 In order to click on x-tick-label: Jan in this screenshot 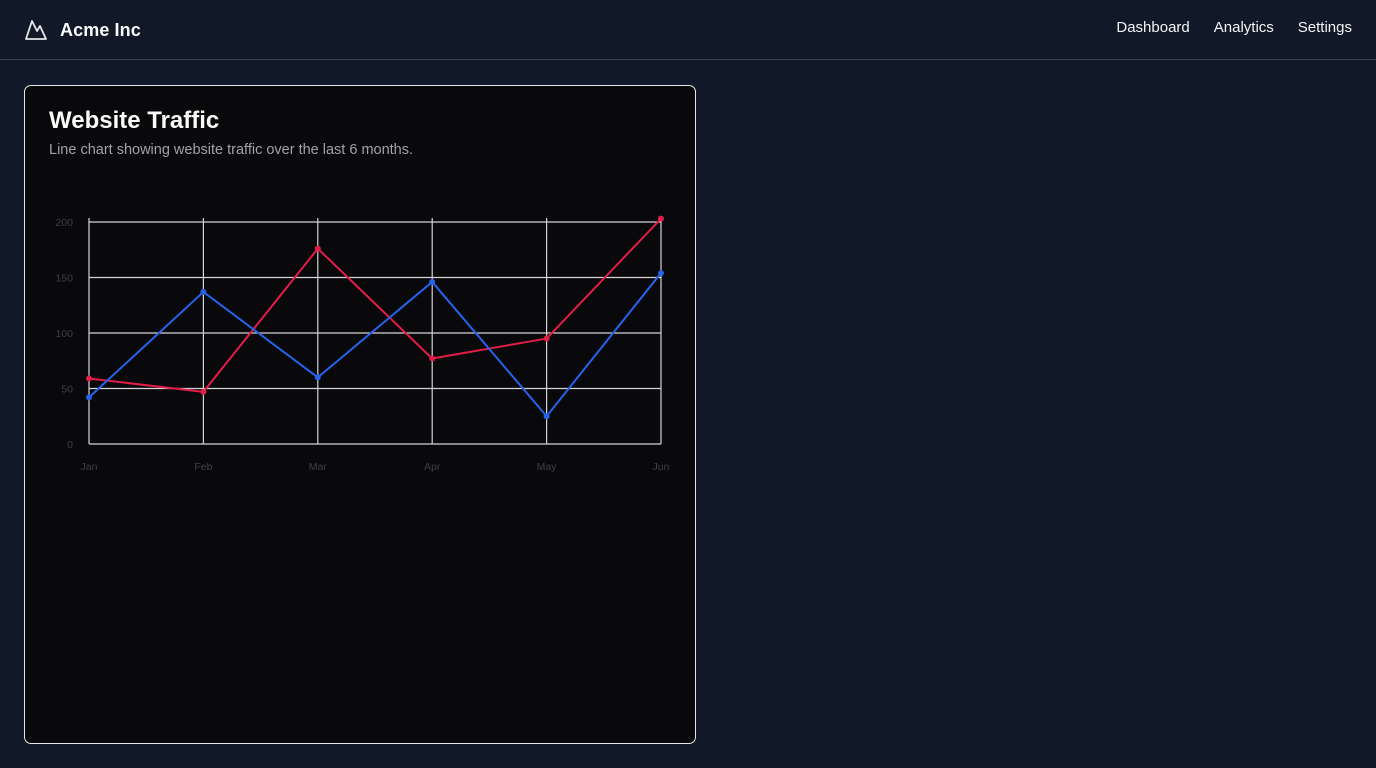, I will do `click(89, 467)`.